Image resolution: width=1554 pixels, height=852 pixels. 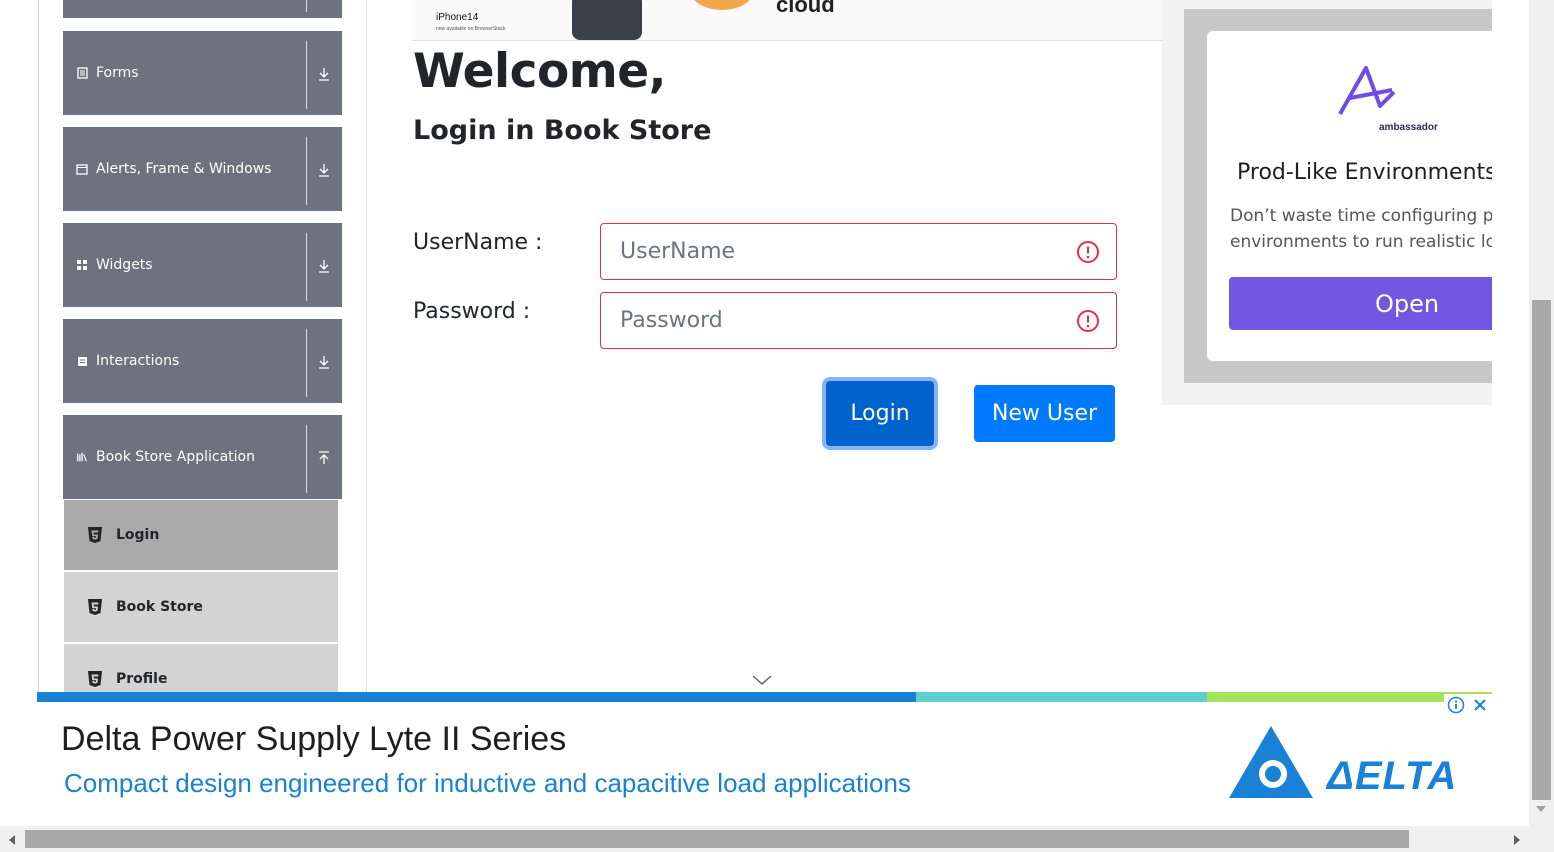 I want to click on sidebar-group-label: Book Store Application, so click(x=175, y=457).